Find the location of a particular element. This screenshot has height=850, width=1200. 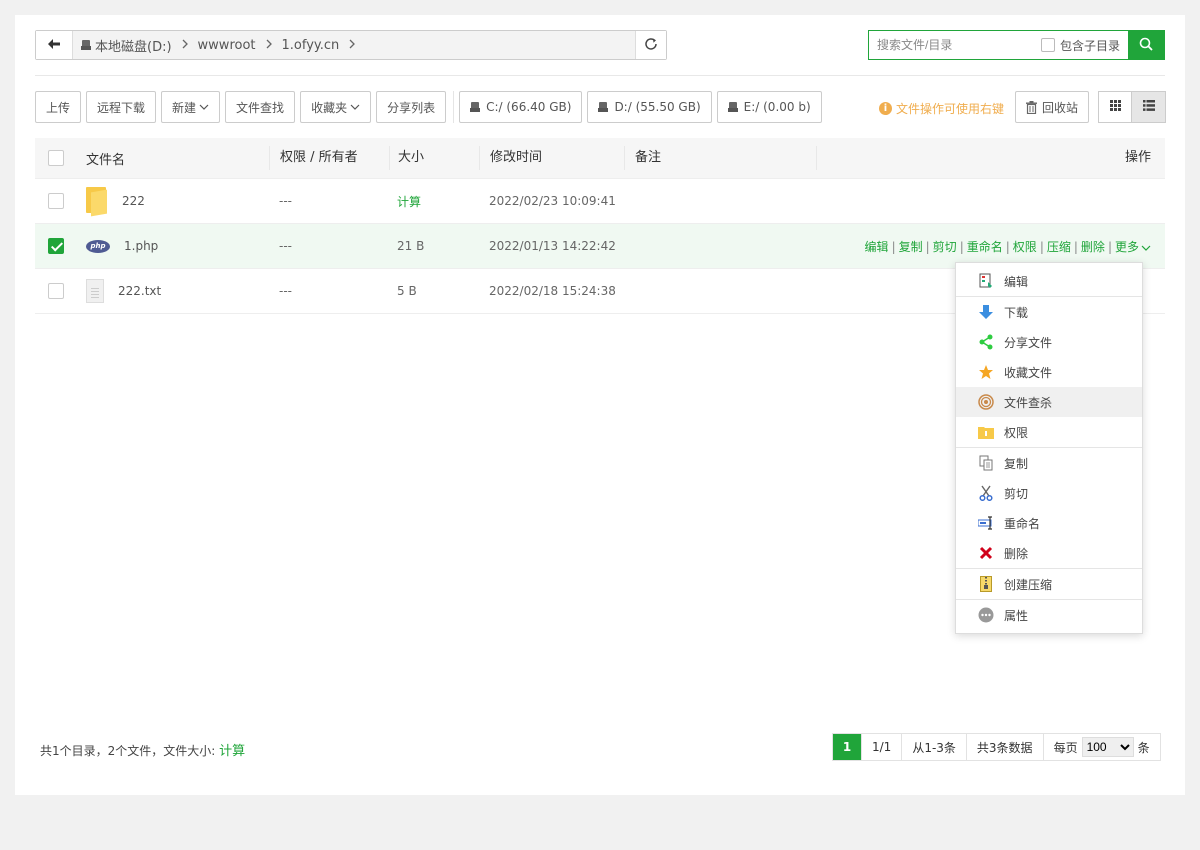

search-button is located at coordinates (1146, 45).